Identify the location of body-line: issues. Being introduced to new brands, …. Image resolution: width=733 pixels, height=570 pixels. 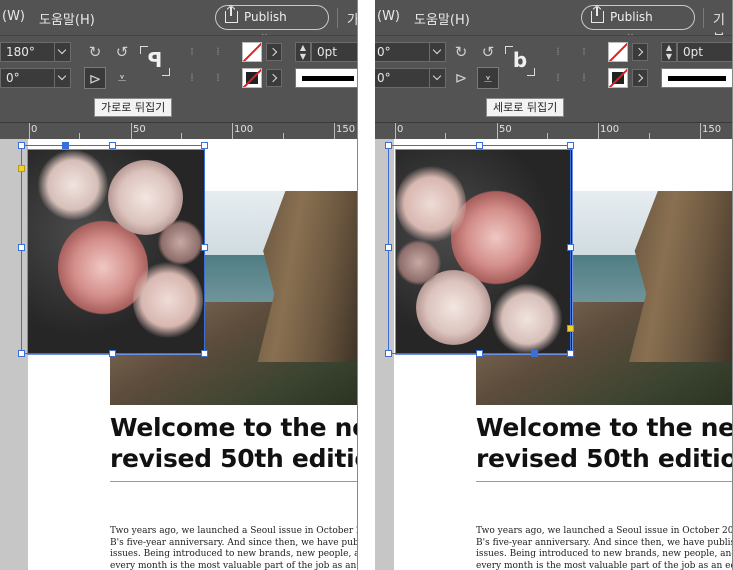
(604, 554).